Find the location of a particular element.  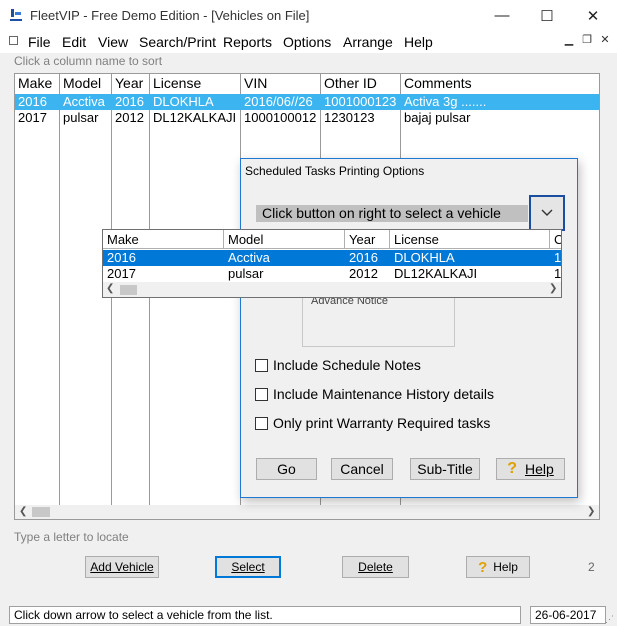

dialog-help-button: ? Help is located at coordinates (530, 469).